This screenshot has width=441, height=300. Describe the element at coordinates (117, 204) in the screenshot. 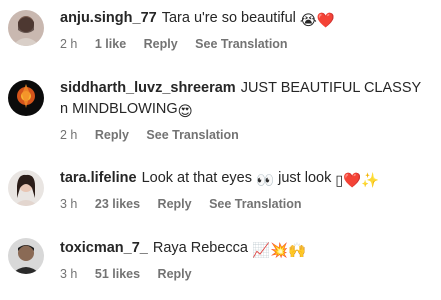

I see `likes-count: 23 likes` at that location.